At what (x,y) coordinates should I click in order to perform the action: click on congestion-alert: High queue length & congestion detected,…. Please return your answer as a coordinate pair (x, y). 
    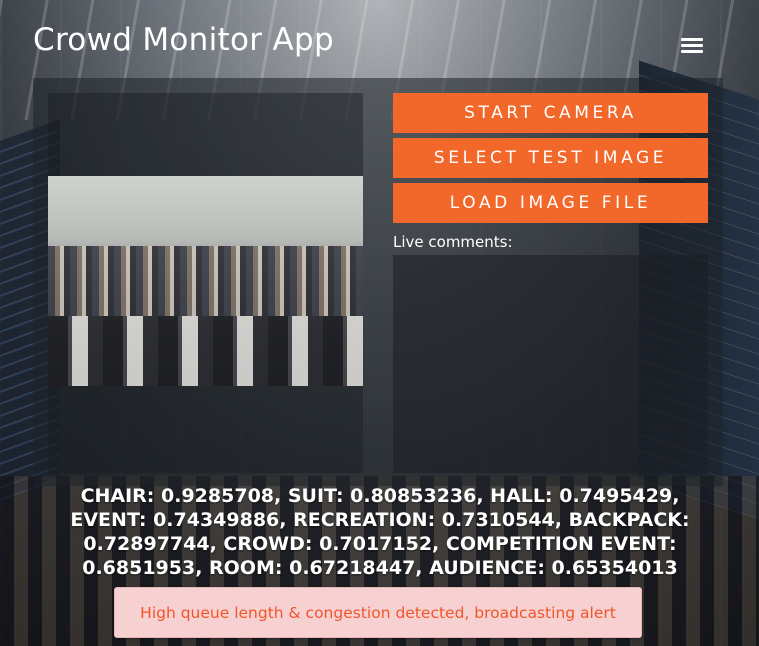
    Looking at the image, I should click on (378, 612).